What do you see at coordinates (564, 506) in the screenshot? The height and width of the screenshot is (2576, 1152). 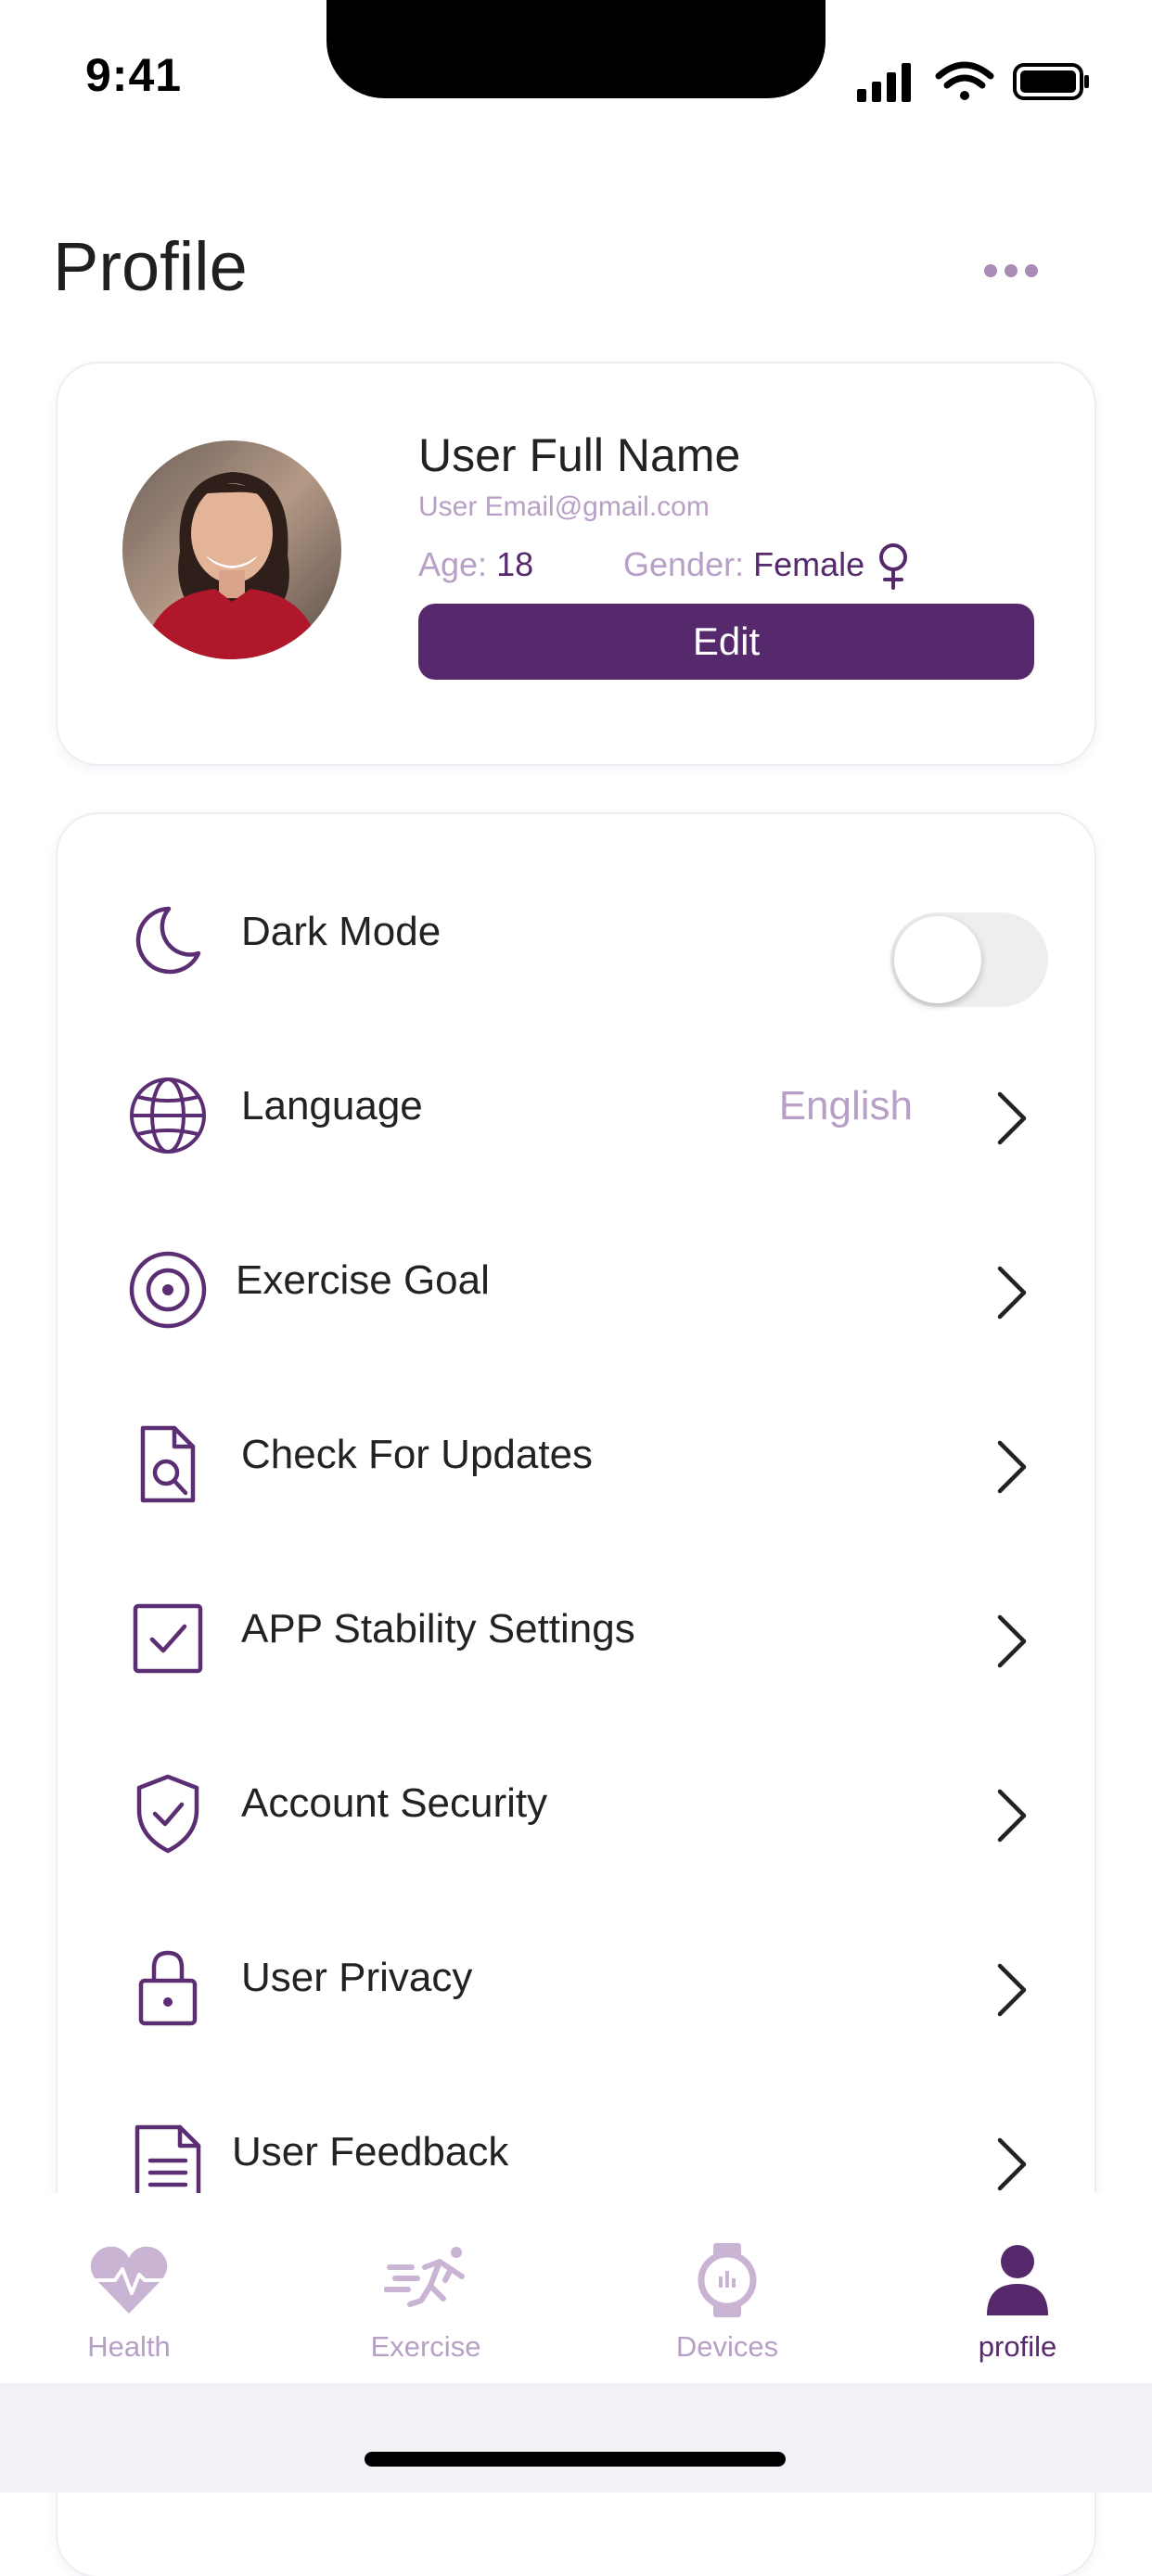 I see `user-email: User Email@gmail.com` at bounding box center [564, 506].